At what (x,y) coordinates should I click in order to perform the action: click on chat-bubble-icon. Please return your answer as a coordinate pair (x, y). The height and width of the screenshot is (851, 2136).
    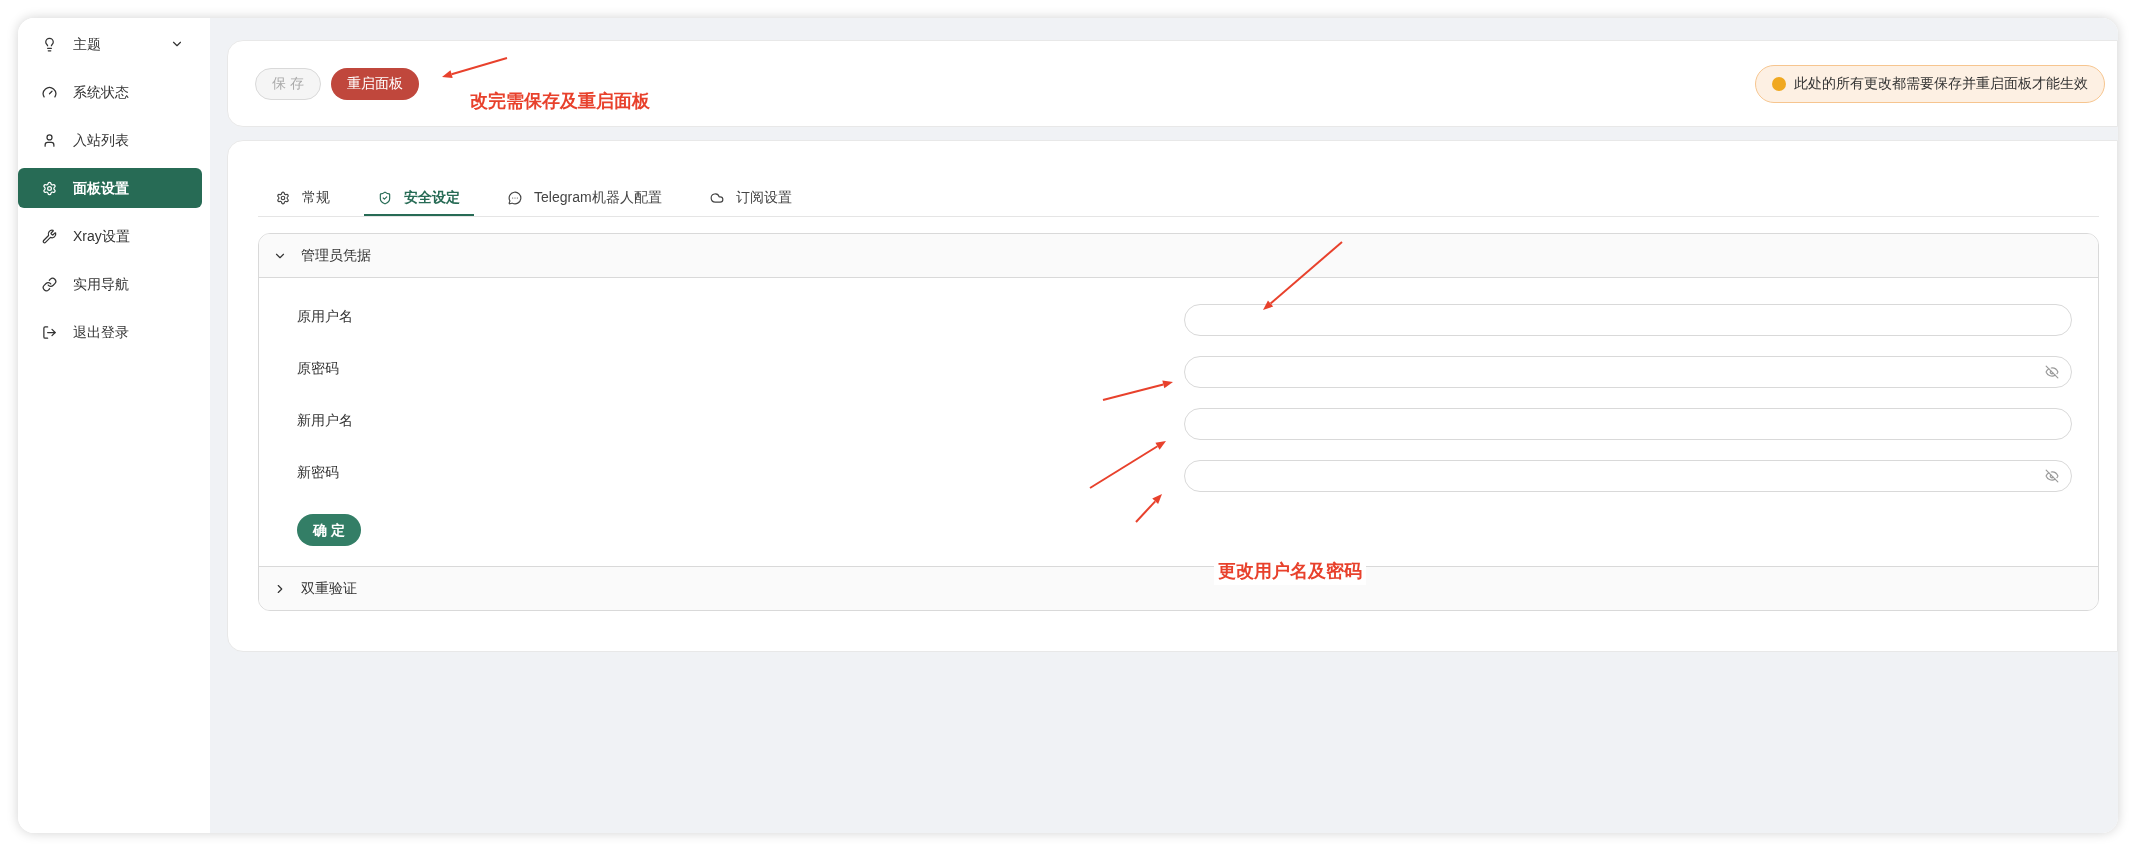
    Looking at the image, I should click on (515, 197).